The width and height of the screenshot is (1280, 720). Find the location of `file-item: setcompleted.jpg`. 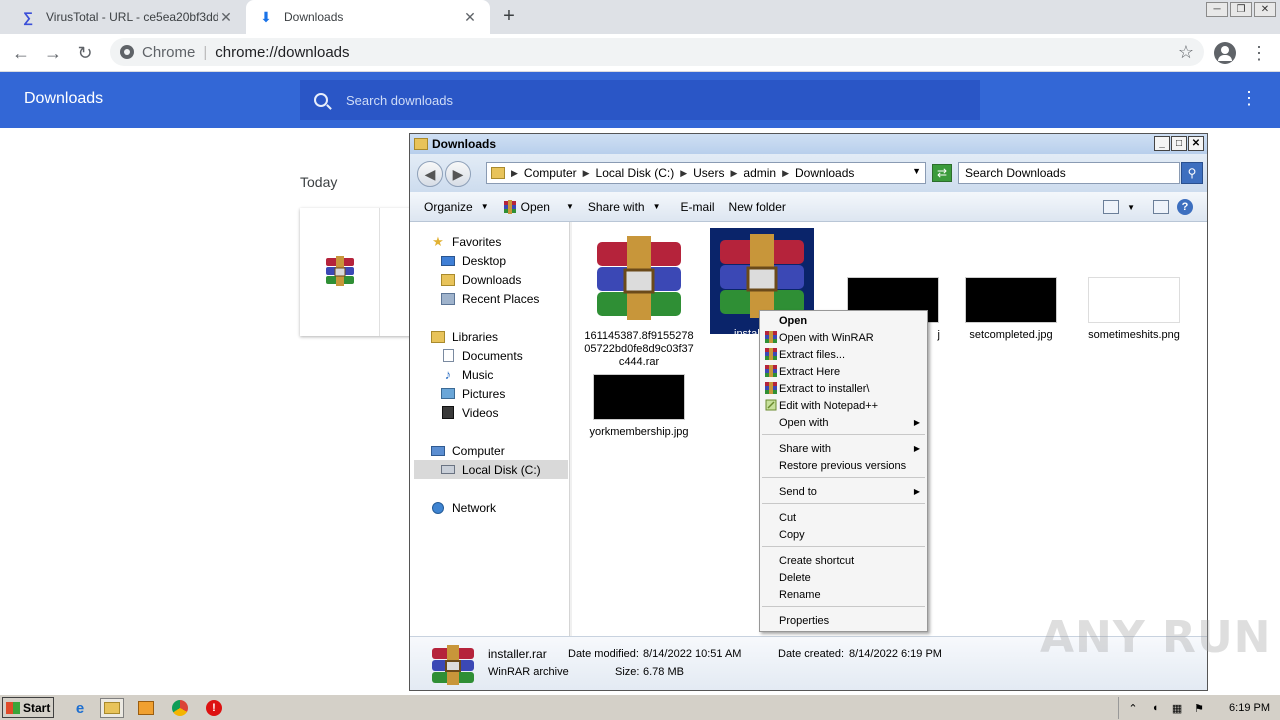

file-item: setcompleted.jpg is located at coordinates (1011, 309).